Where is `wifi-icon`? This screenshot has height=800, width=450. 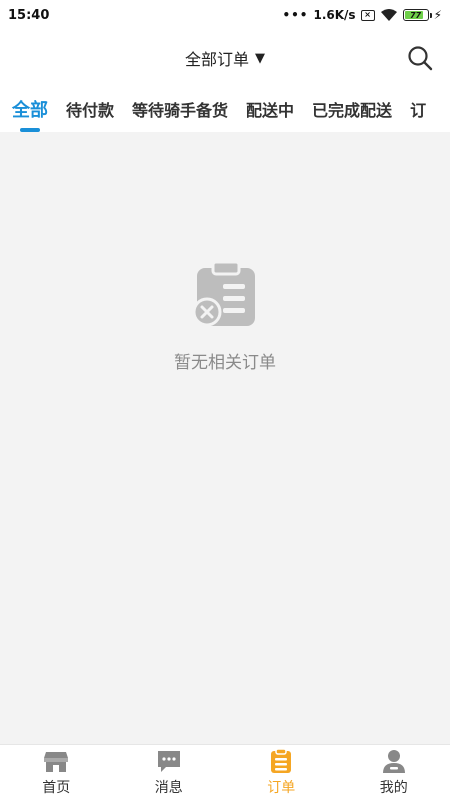
wifi-icon is located at coordinates (388, 15).